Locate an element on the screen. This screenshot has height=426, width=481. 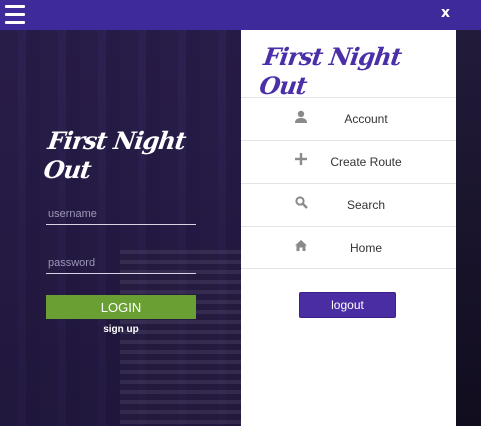
menu-item-account: Account is located at coordinates (348, 118).